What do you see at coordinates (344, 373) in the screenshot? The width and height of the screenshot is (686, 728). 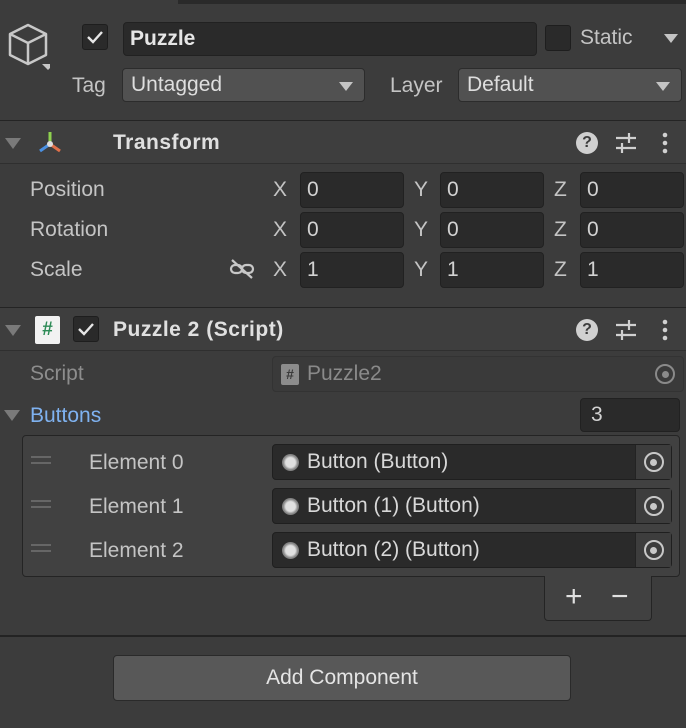 I see `script-value: Puzzle2` at bounding box center [344, 373].